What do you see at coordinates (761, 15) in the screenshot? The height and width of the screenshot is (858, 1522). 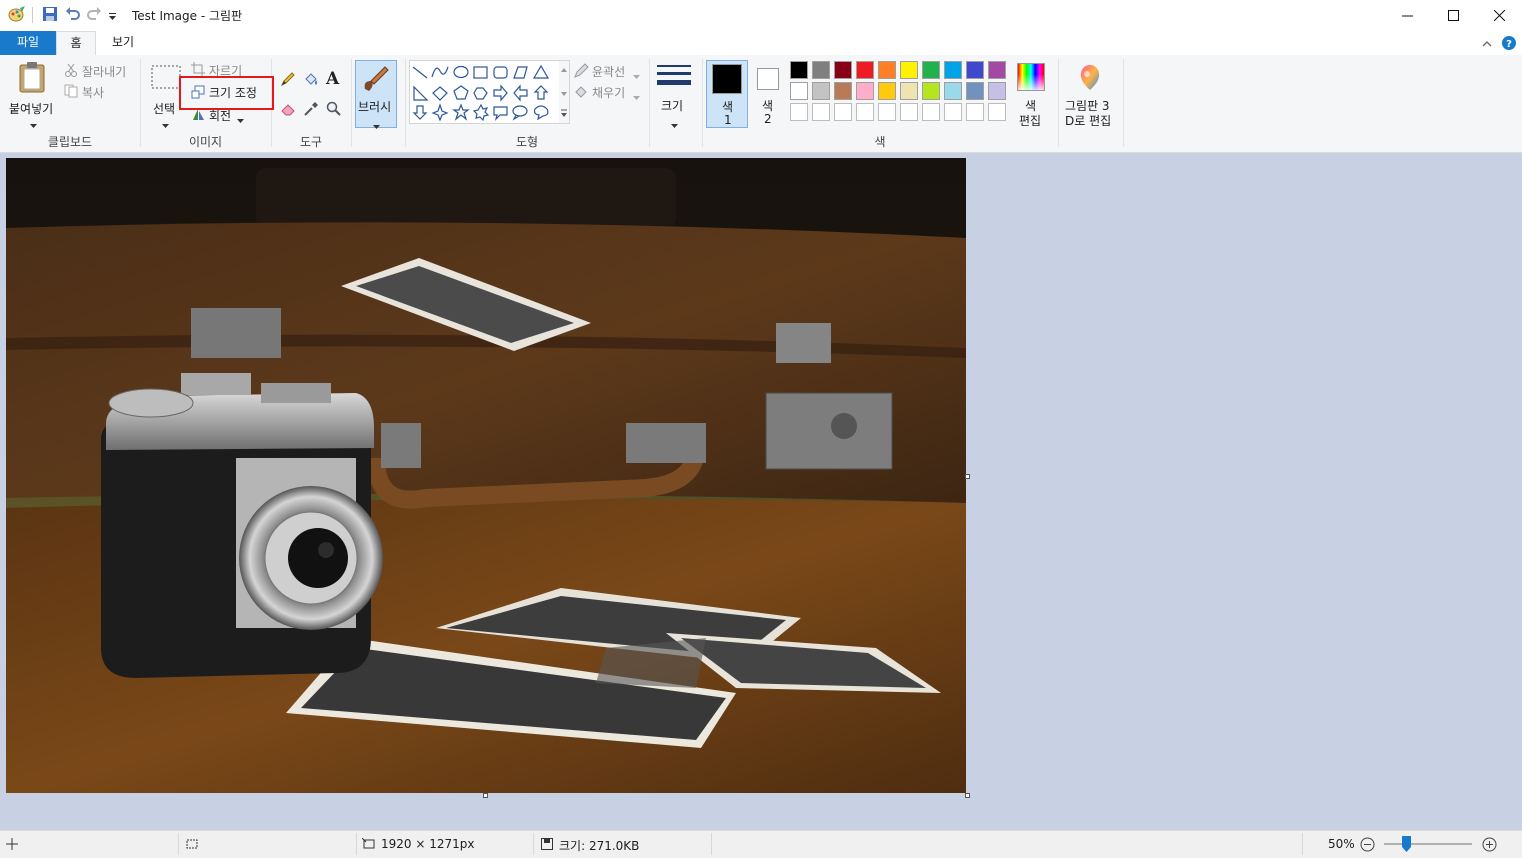 I see `title-bar: Test Image - 그림판` at bounding box center [761, 15].